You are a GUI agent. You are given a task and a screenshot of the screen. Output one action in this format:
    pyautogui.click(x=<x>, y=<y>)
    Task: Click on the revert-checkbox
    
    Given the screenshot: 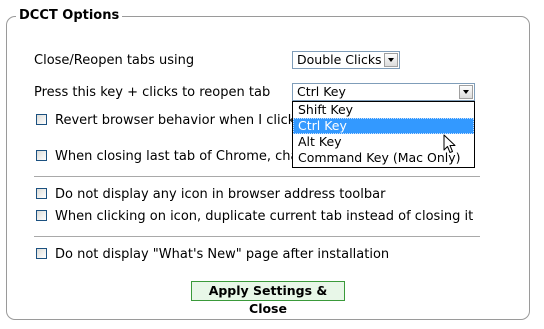 What is the action you would take?
    pyautogui.click(x=41, y=119)
    